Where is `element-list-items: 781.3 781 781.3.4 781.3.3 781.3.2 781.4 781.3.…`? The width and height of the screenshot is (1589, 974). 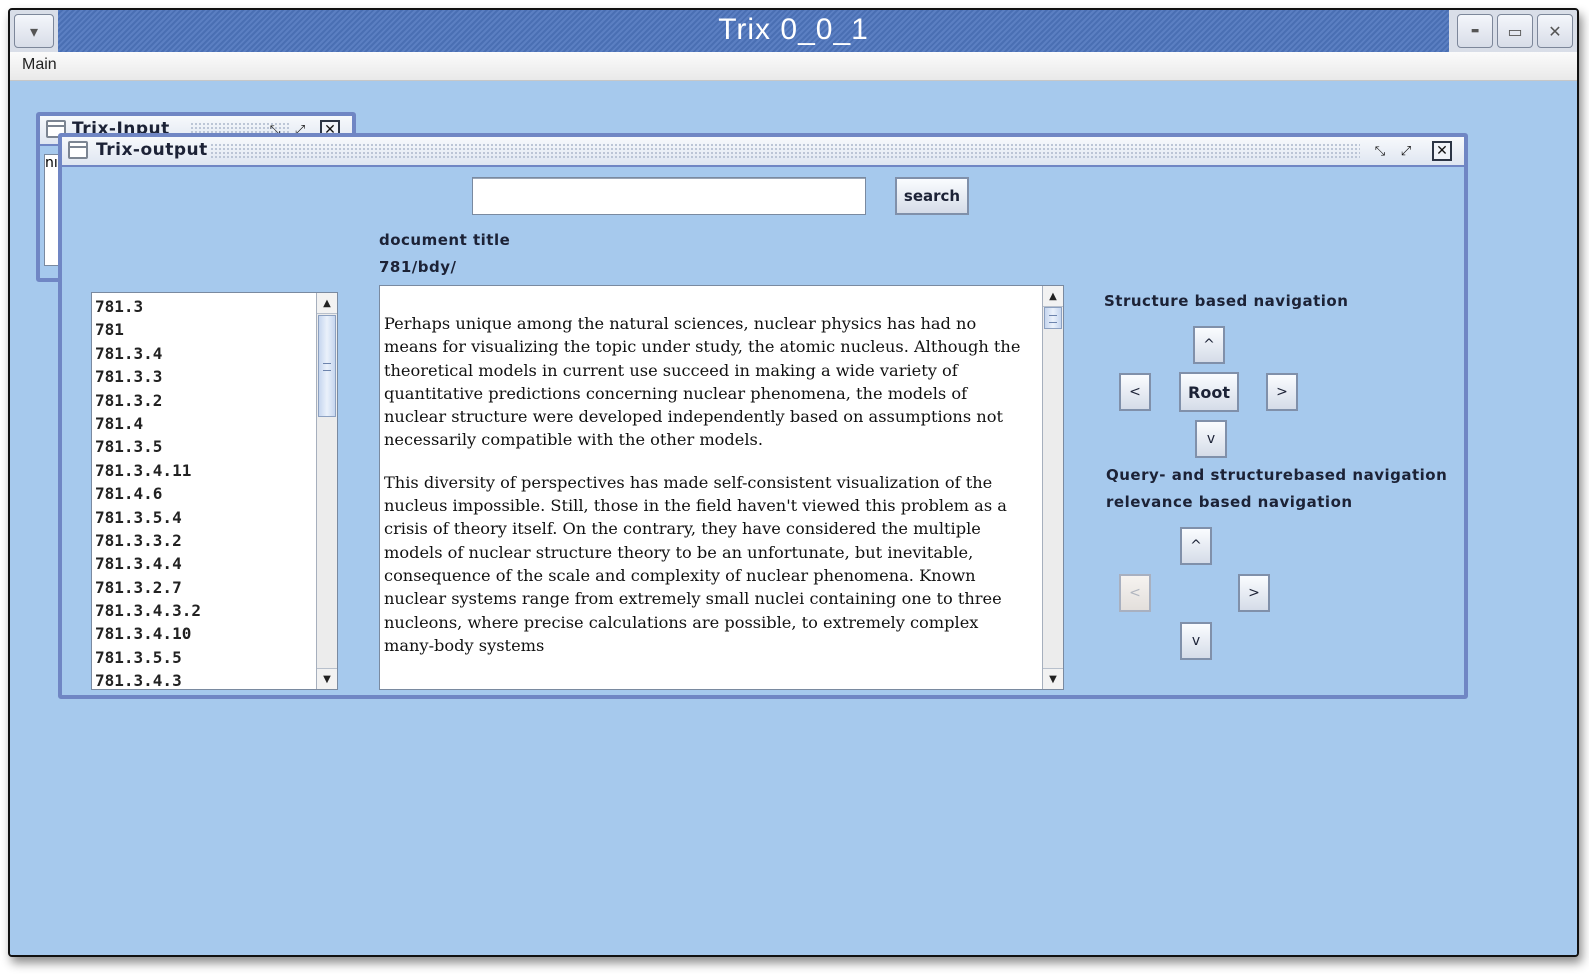
element-list-items: 781.3 781 781.3.4 781.3.3 781.3.2 781.4 781.3.… is located at coordinates (148, 492).